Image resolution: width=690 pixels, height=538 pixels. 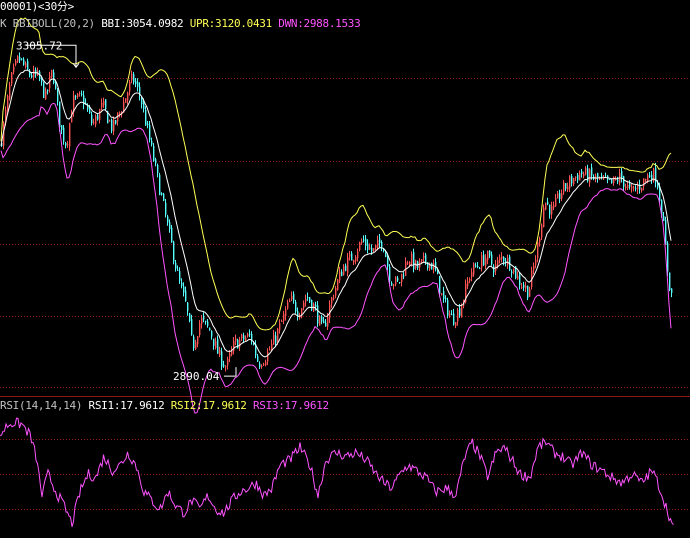 I want to click on rsi-indicator-name: RSI(14,14,14), so click(x=41, y=405).